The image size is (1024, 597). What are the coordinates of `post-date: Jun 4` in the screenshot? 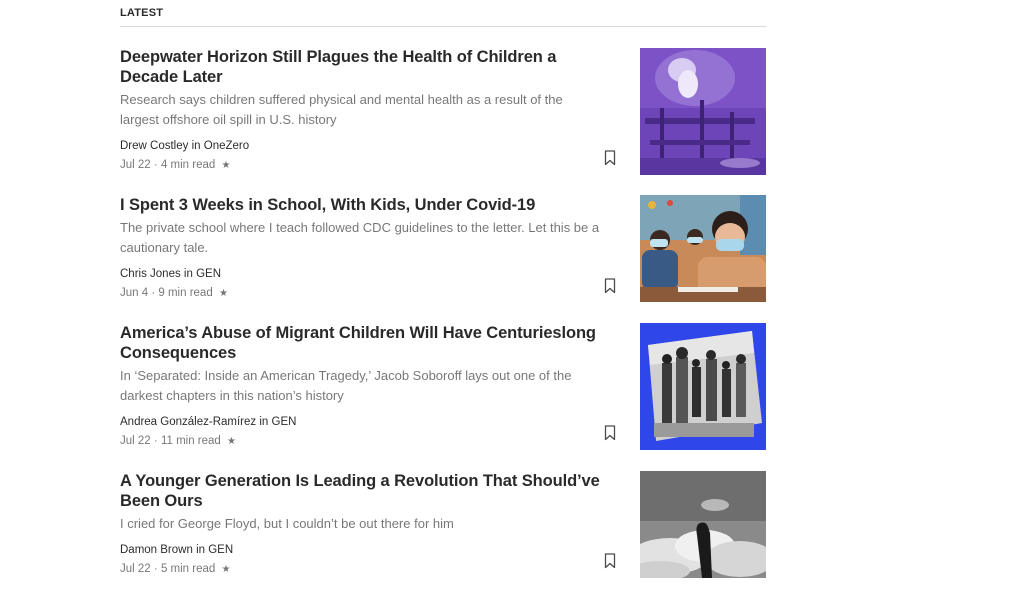 It's located at (134, 293).